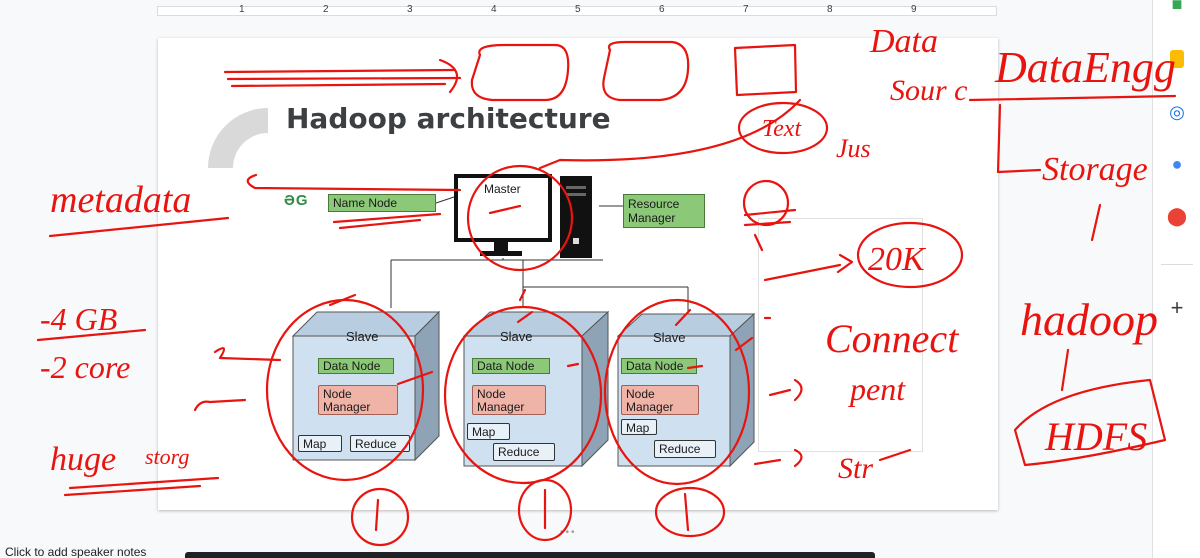  I want to click on ruler-number: 2, so click(326, 9).